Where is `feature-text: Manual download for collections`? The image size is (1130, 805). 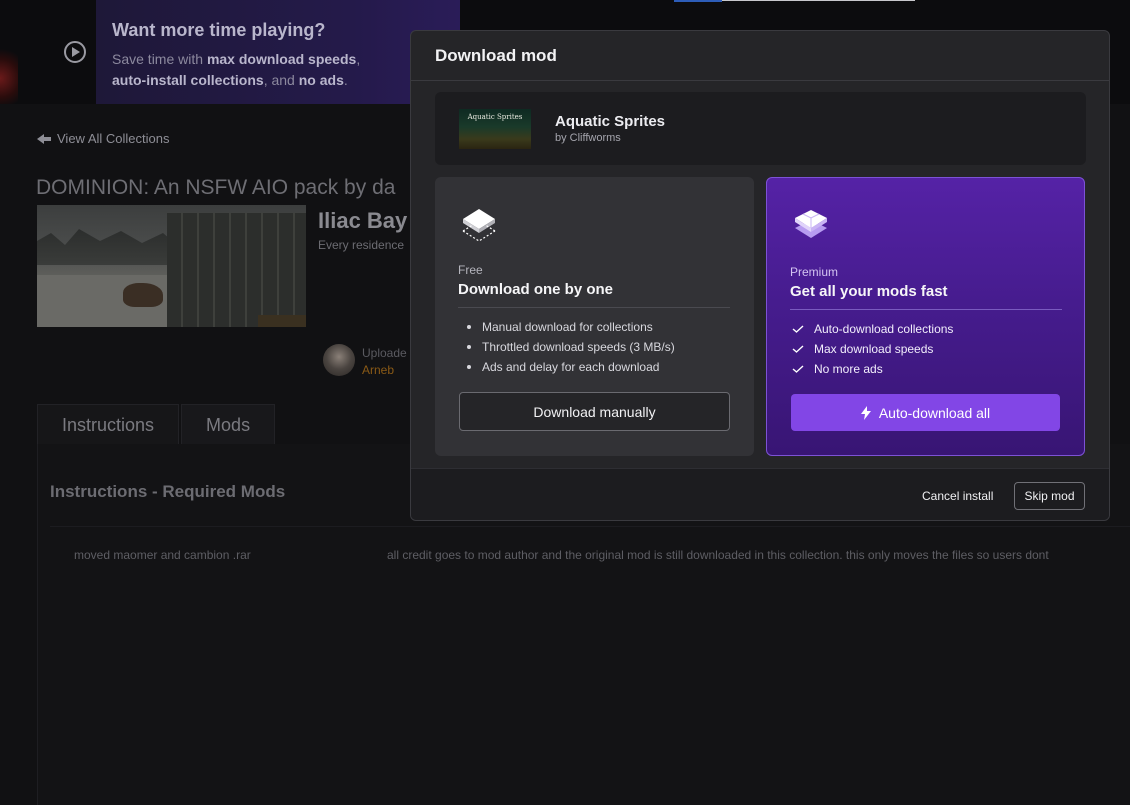 feature-text: Manual download for collections is located at coordinates (567, 327).